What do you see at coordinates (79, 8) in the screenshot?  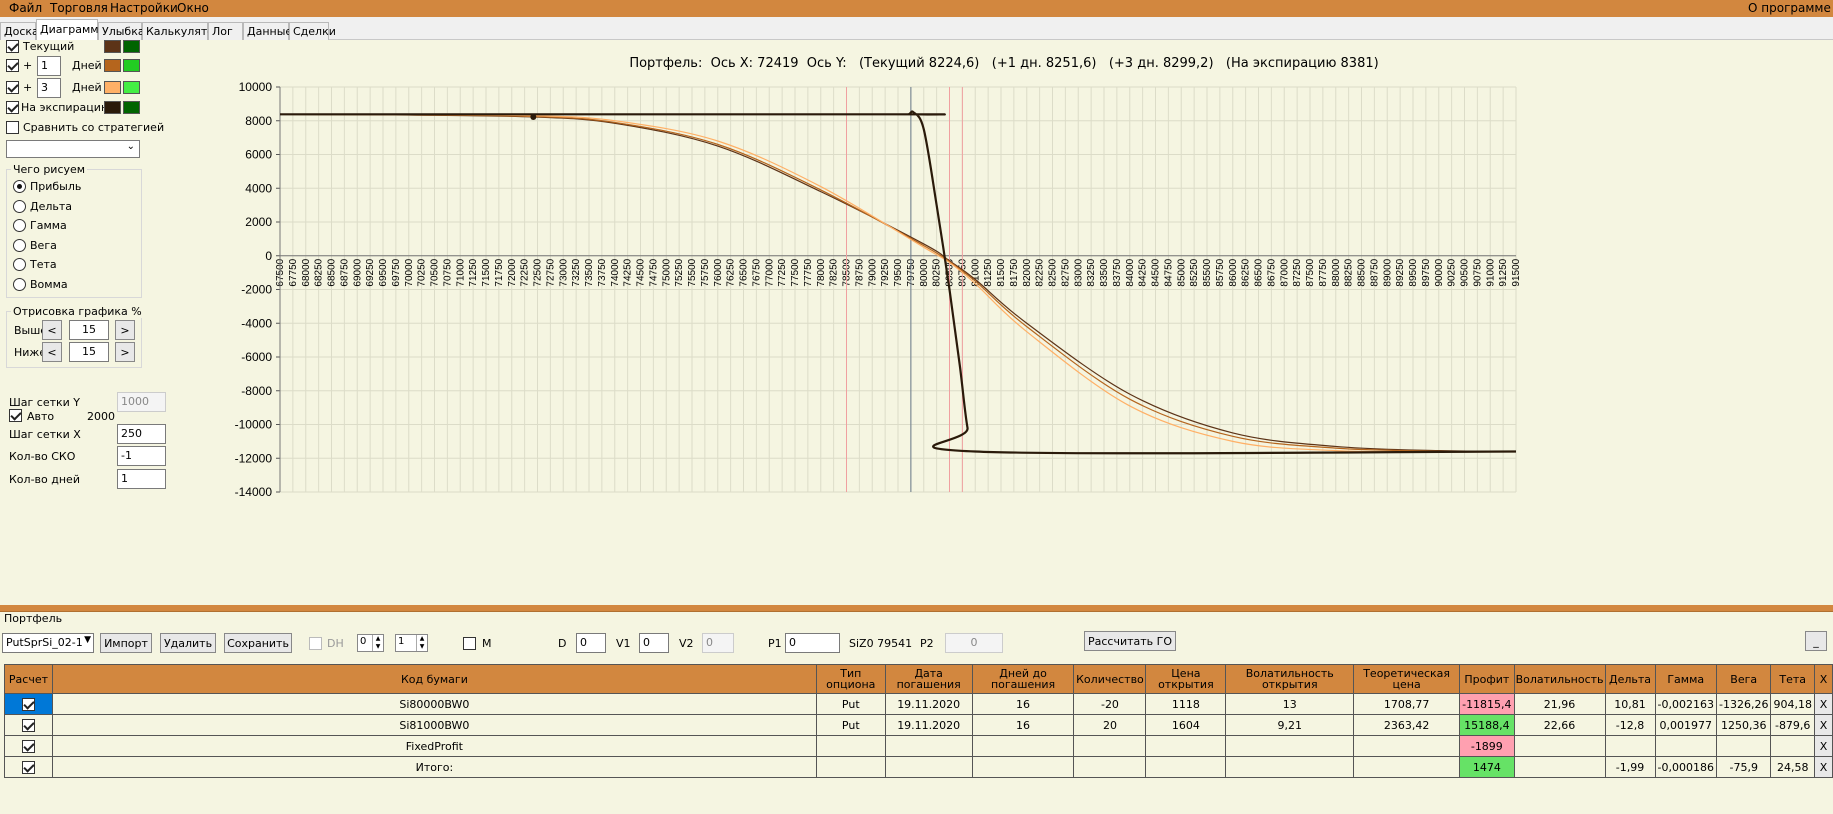 I see `menu-trading: Торговля` at bounding box center [79, 8].